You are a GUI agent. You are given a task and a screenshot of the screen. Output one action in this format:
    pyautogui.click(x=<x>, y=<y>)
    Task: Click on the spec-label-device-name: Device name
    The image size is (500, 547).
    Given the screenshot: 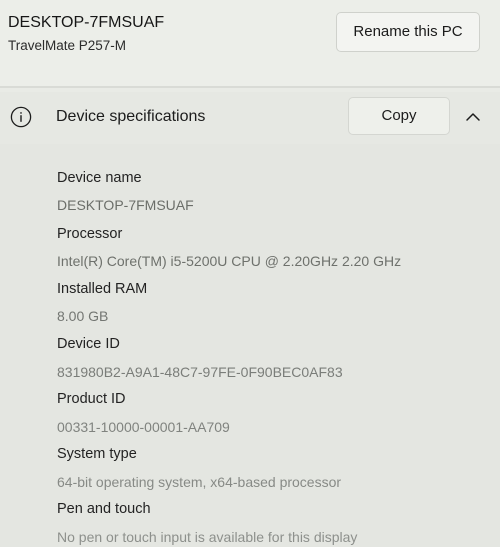 What is the action you would take?
    pyautogui.click(x=99, y=178)
    